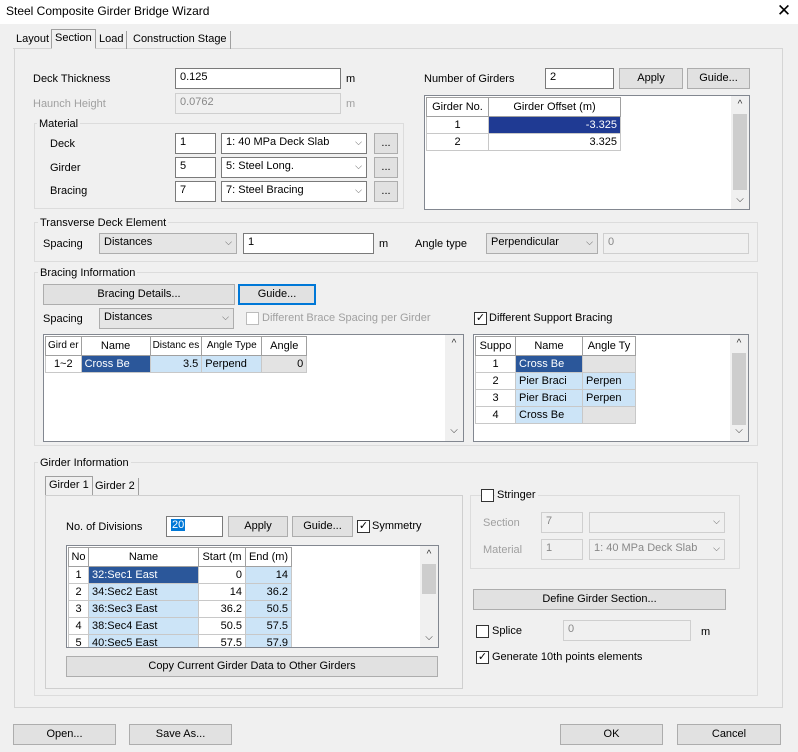  I want to click on section-name-cell: 32:Sec1 East, so click(143, 575).